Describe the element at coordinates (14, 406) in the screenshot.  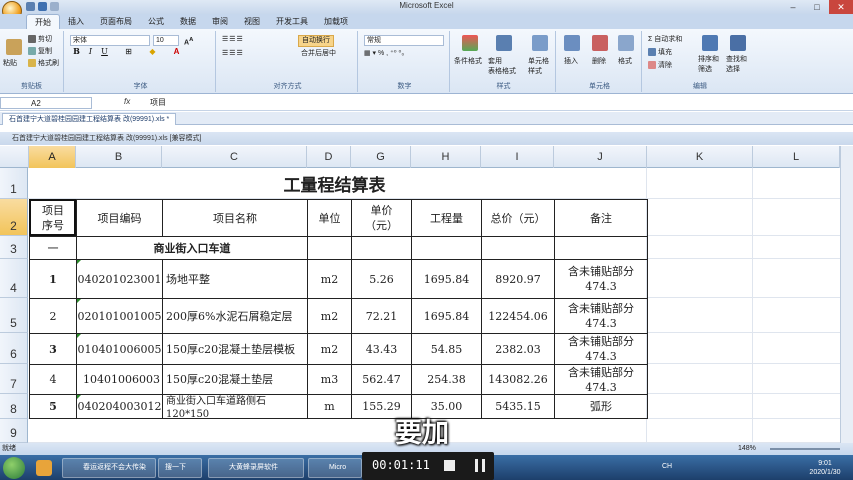
I see `row-header: 8` at that location.